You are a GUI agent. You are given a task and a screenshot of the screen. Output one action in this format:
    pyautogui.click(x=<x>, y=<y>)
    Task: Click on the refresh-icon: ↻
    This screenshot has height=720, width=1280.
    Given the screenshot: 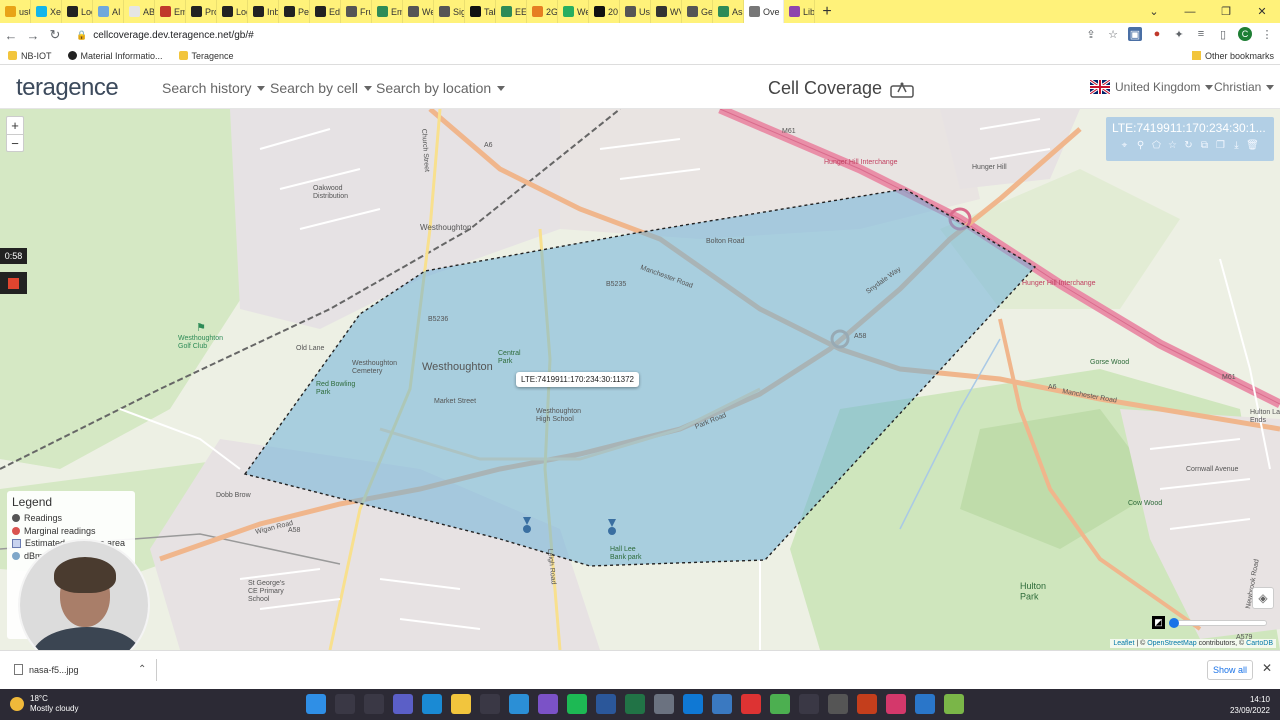 What is the action you would take?
    pyautogui.click(x=1188, y=145)
    